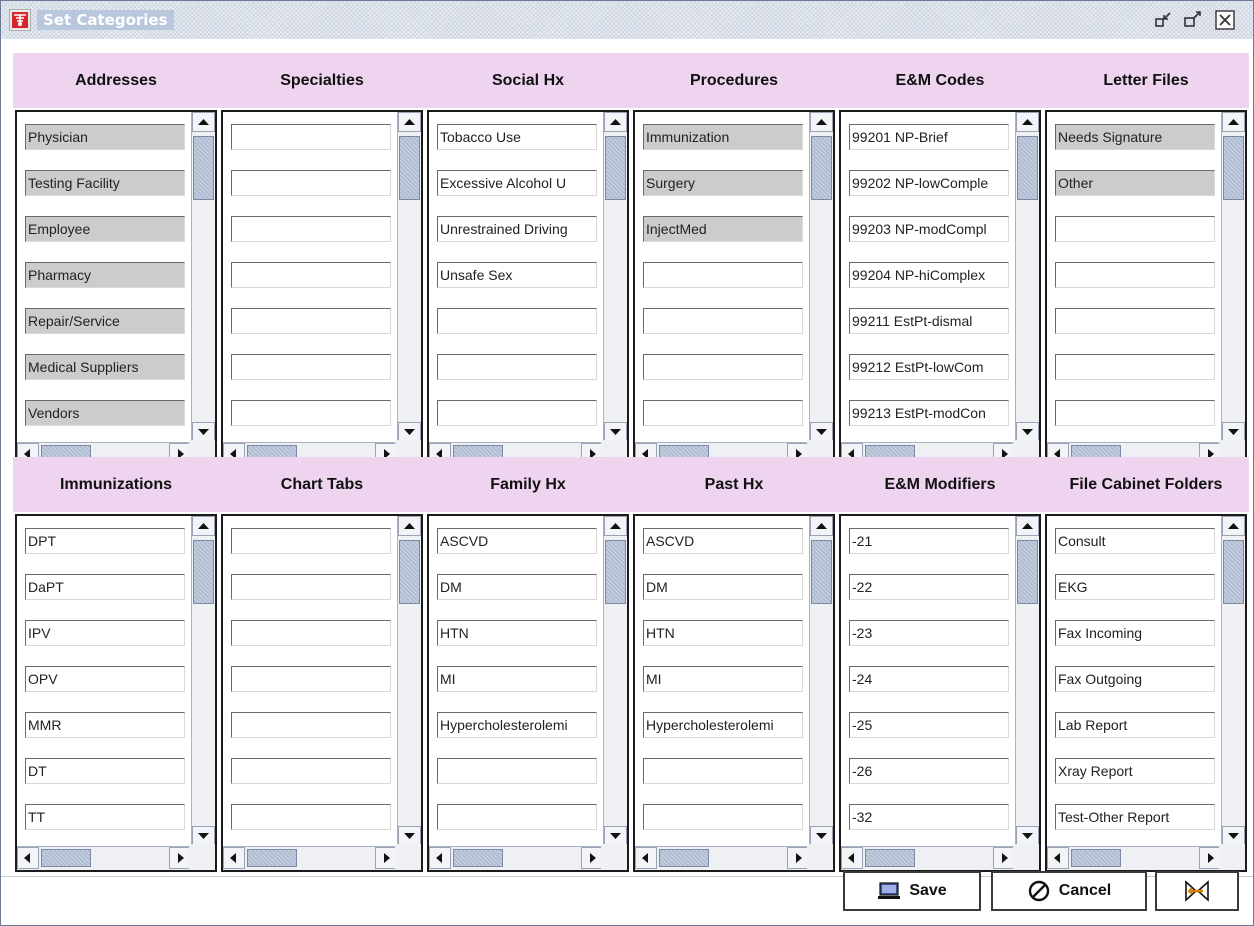 This screenshot has height=926, width=1254. I want to click on category-field: HTN, so click(517, 633).